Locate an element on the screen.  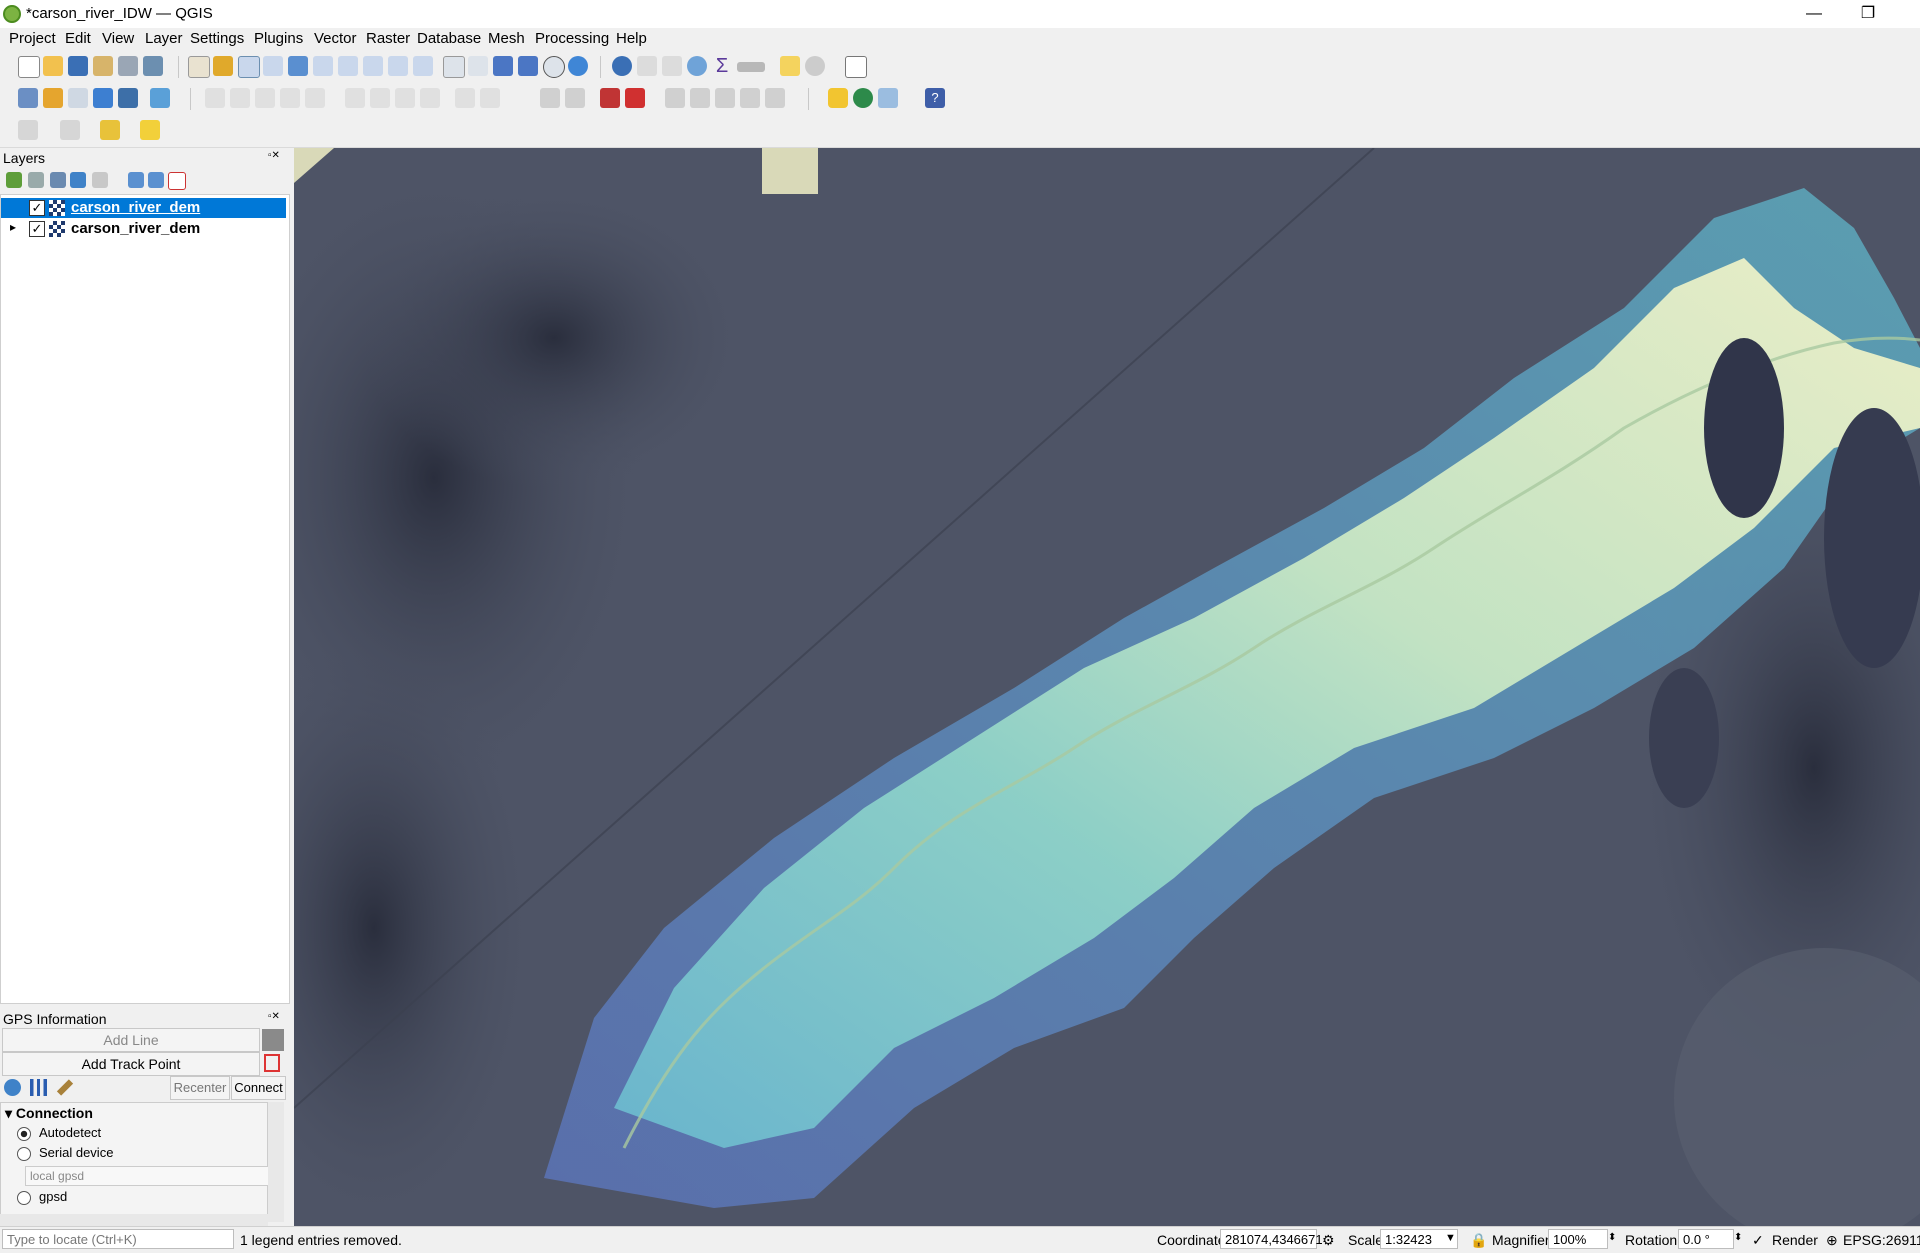
scale-dropdown-icon: ▼ is located at coordinates (1450, 1238).